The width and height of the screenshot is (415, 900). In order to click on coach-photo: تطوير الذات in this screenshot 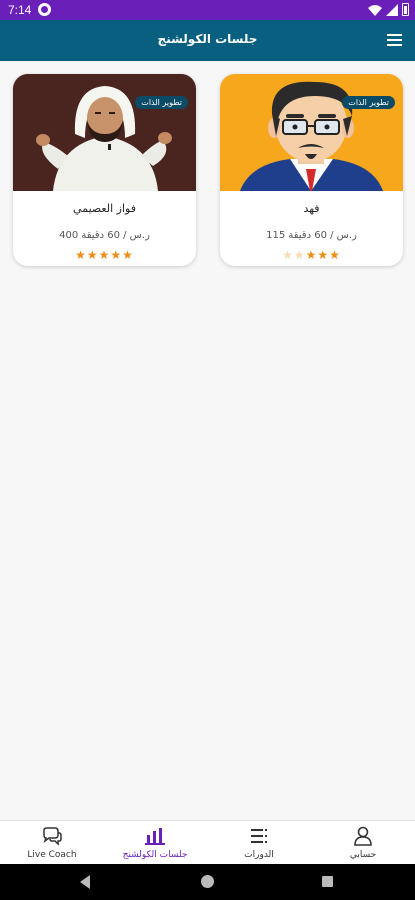, I will do `click(104, 132)`.